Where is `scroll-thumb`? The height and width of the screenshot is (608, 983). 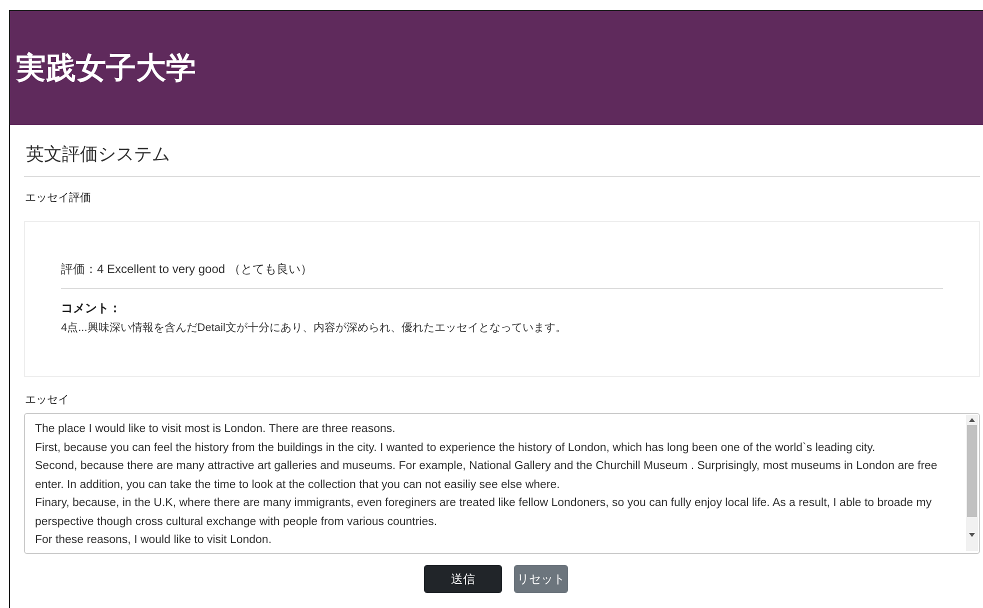 scroll-thumb is located at coordinates (972, 471).